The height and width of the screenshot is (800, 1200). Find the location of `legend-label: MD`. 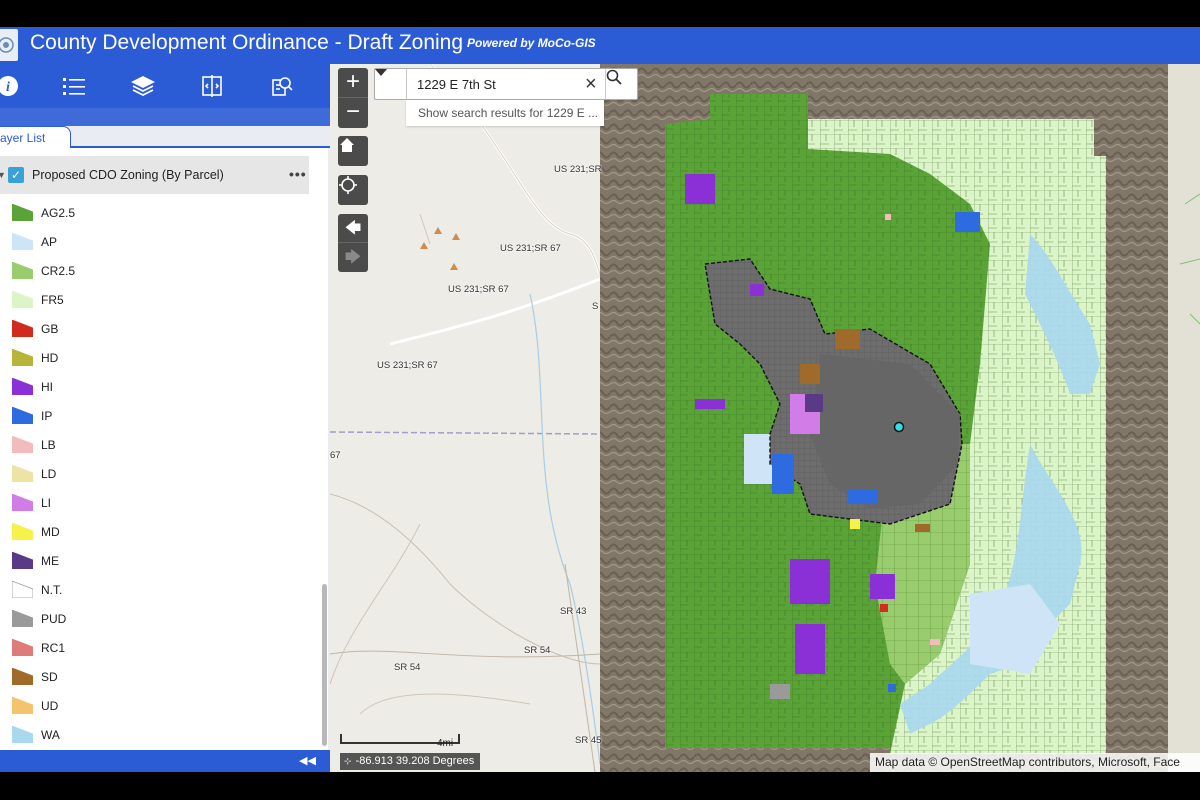

legend-label: MD is located at coordinates (50, 532).